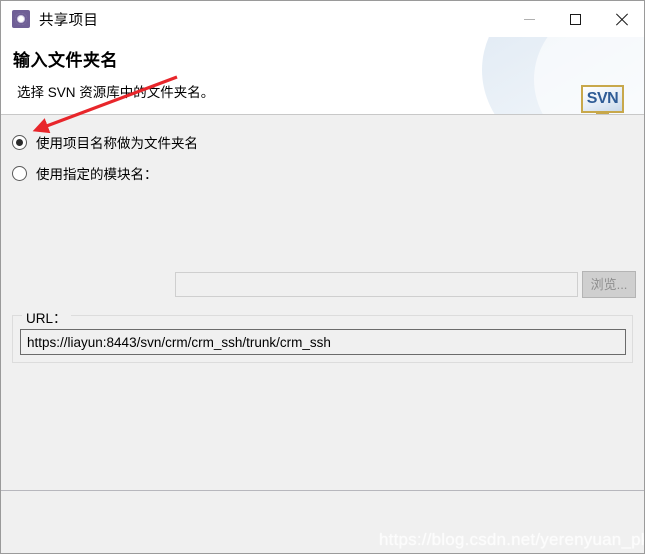  I want to click on wizard-header: 输入文件夹名 选择 SVN 资源库中的文件夹名。 SVN, so click(322, 75).